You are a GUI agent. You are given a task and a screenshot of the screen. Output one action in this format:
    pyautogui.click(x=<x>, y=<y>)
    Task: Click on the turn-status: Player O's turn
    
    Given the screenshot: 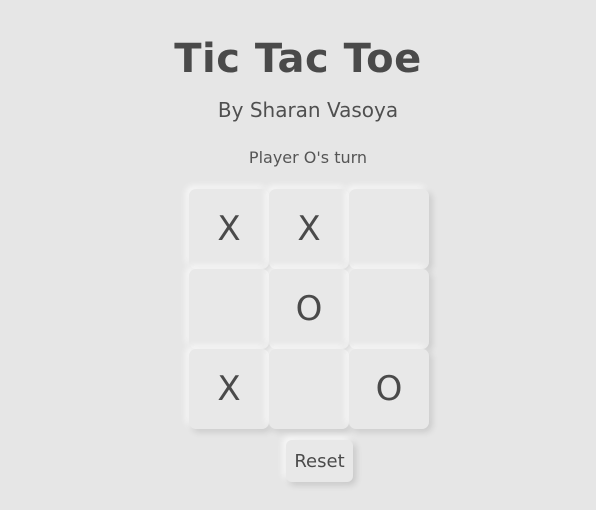 What is the action you would take?
    pyautogui.click(x=308, y=157)
    